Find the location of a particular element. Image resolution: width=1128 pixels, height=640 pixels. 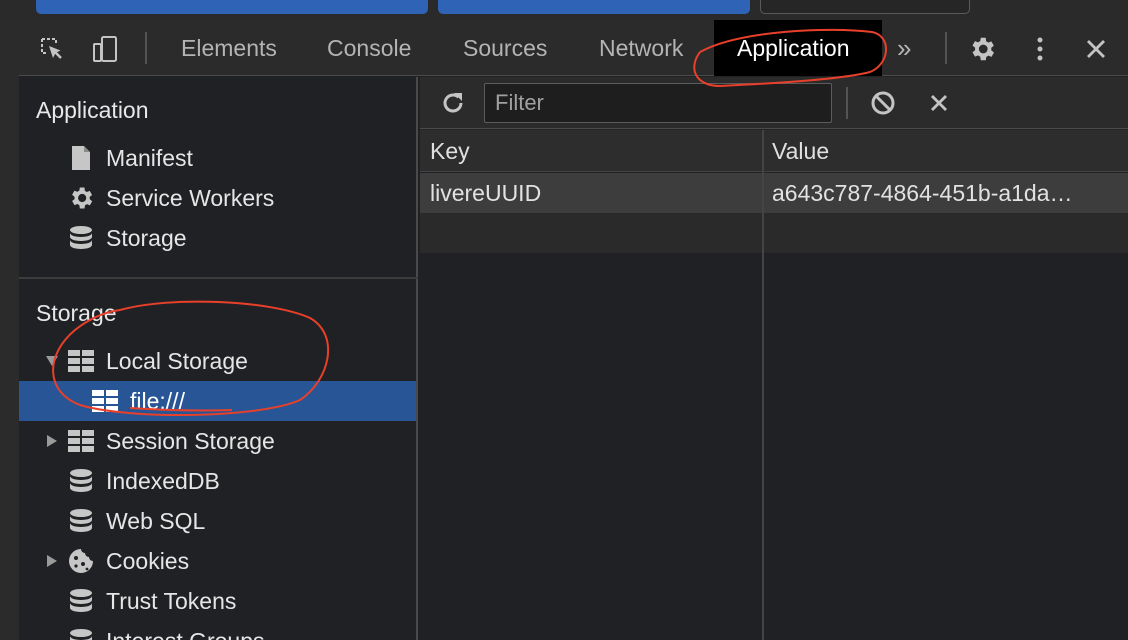

document-icon is located at coordinates (81, 158).